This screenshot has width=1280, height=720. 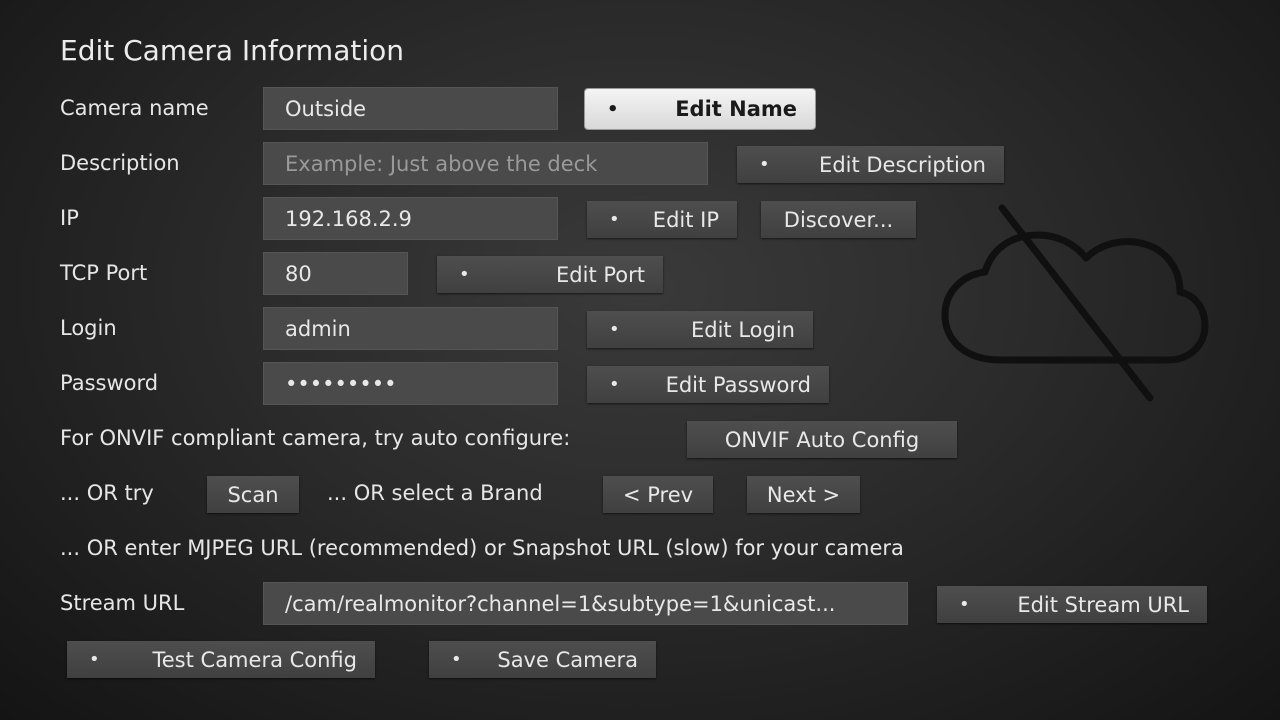 What do you see at coordinates (134, 108) in the screenshot?
I see `camera-name-label: Camera name` at bounding box center [134, 108].